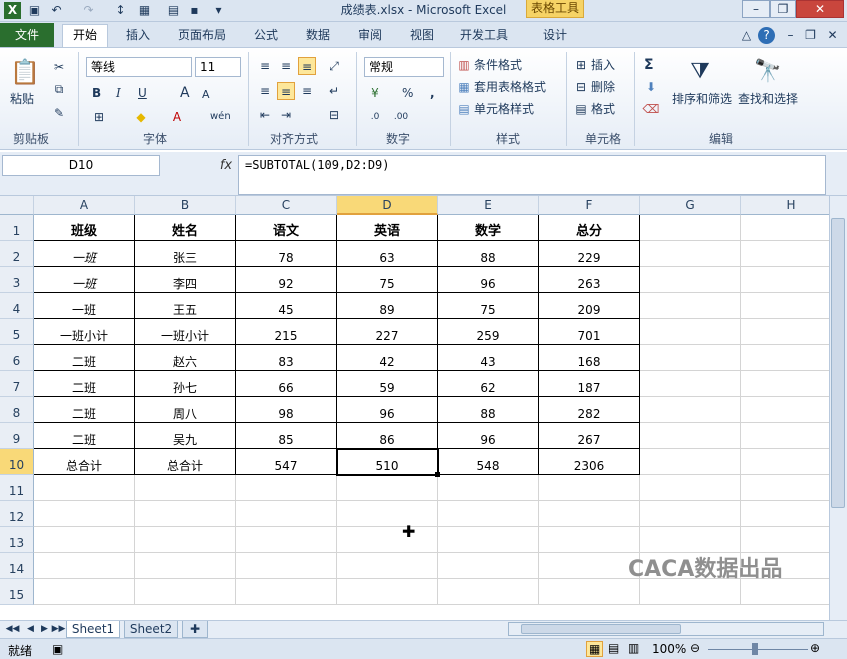 This screenshot has width=847, height=659. I want to click on cell-h6, so click(785, 358).